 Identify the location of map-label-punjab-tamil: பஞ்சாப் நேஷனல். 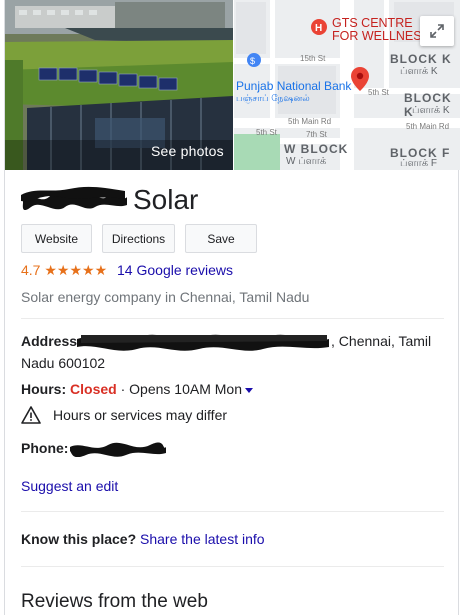
(273, 98).